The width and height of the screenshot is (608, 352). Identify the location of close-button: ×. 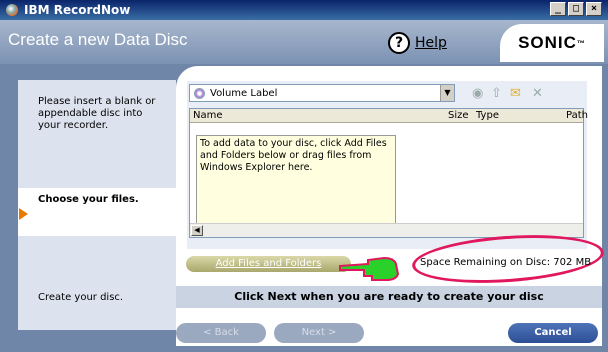
(594, 9).